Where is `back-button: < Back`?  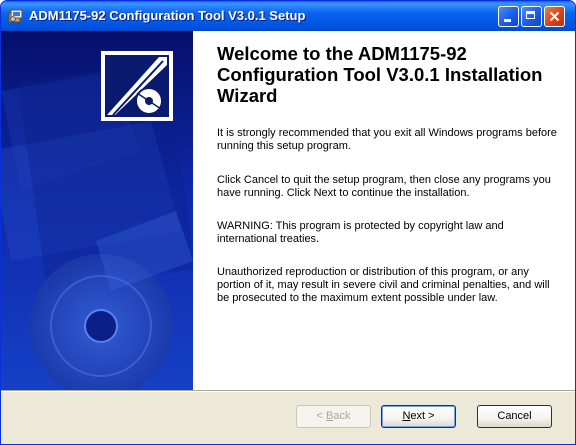 back-button: < Back is located at coordinates (333, 416).